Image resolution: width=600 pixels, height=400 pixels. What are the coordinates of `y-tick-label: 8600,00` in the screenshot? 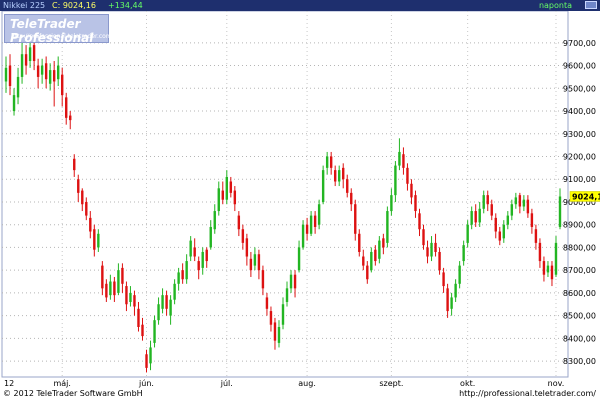 It's located at (579, 293).